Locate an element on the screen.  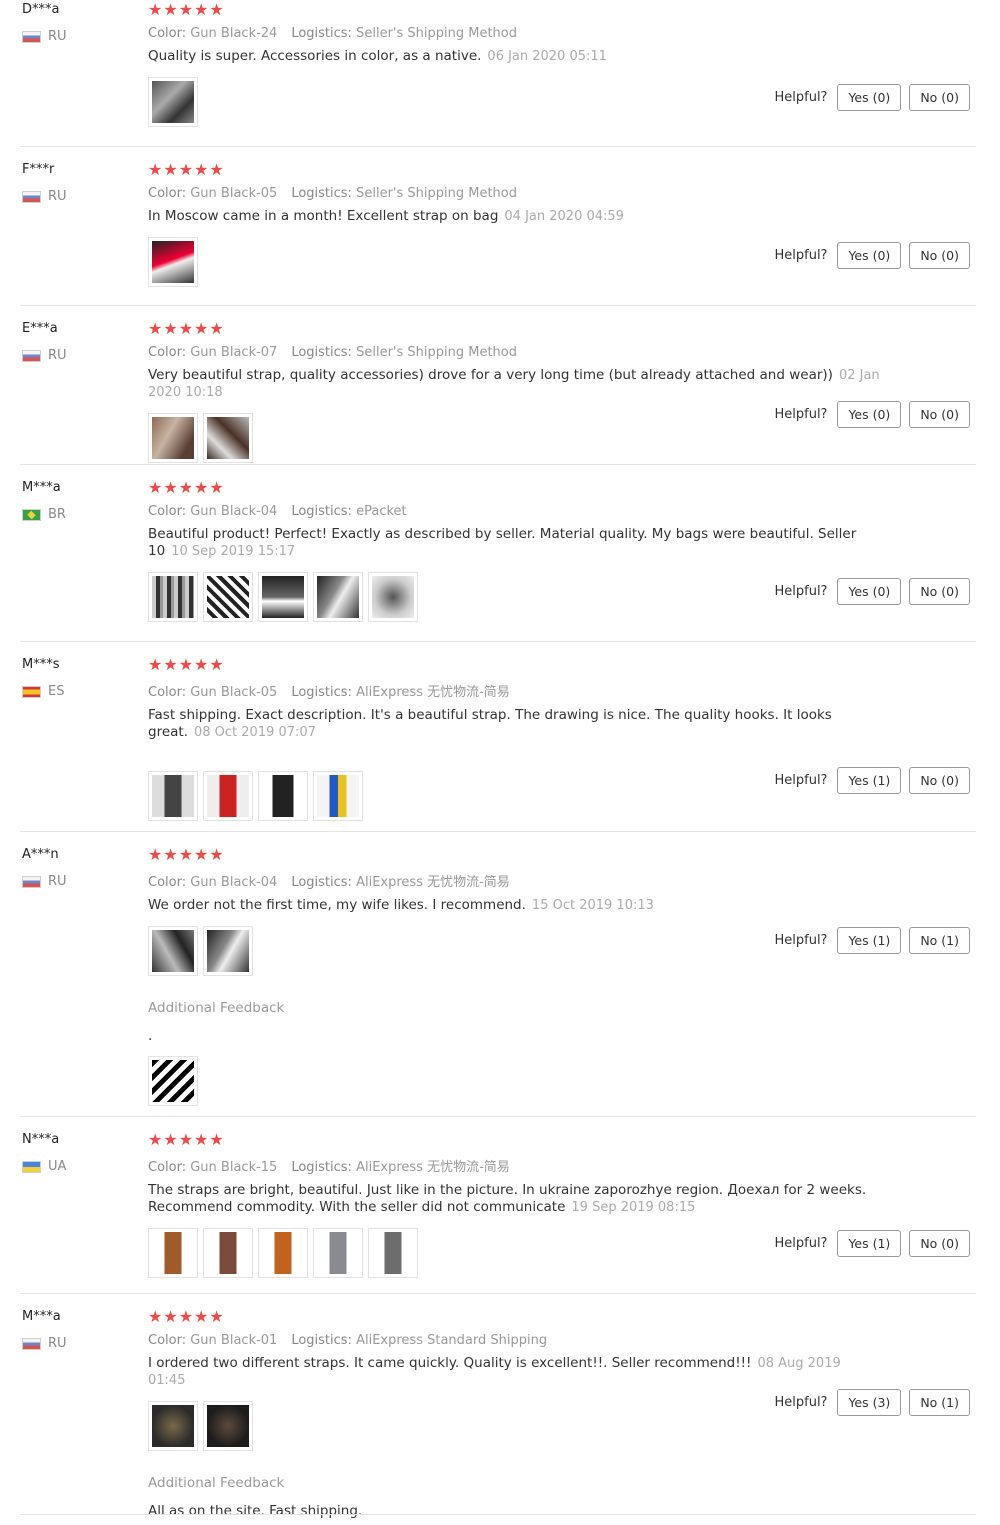
reviewer-country: UA is located at coordinates (44, 1166).